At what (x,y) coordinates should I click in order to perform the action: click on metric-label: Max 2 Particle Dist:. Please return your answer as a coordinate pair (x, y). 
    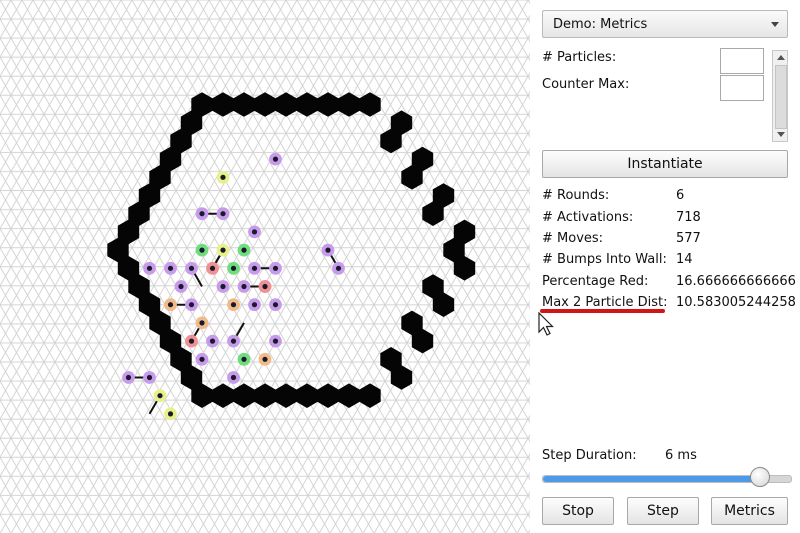
    Looking at the image, I should click on (605, 302).